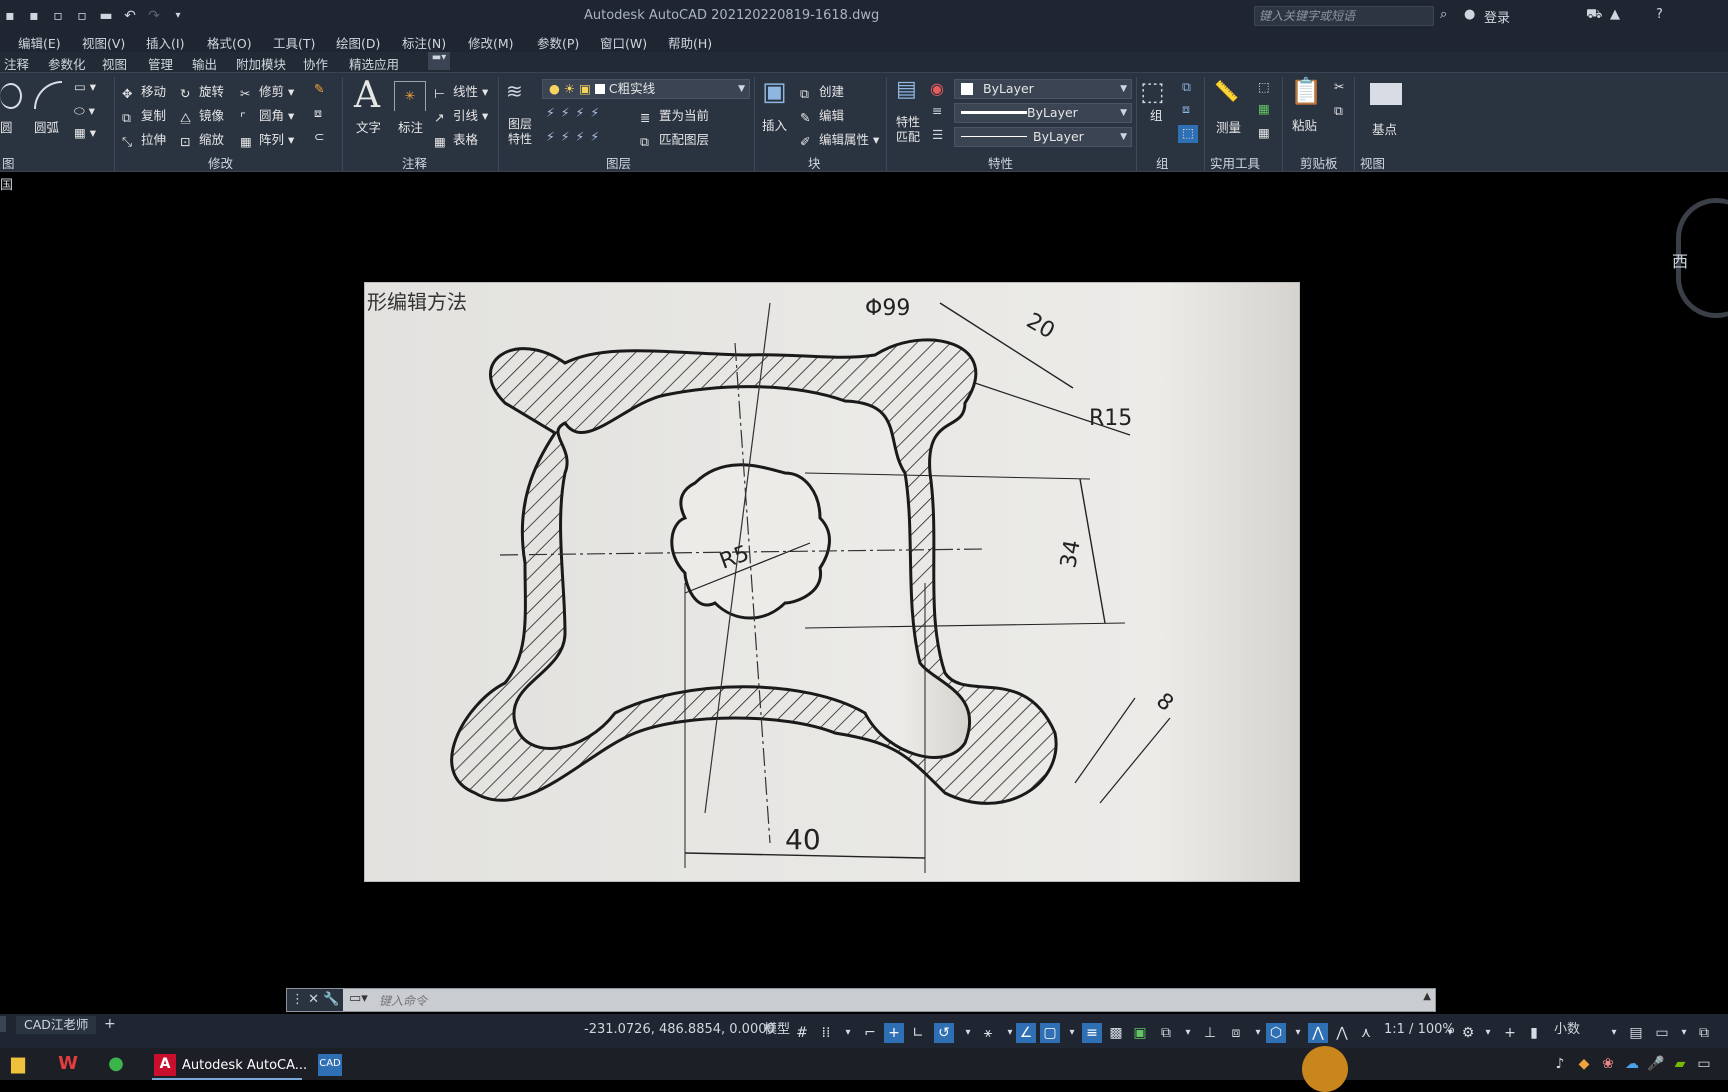 This screenshot has width=1728, height=1092. What do you see at coordinates (82, 16) in the screenshot?
I see `share-icon: ▫` at bounding box center [82, 16].